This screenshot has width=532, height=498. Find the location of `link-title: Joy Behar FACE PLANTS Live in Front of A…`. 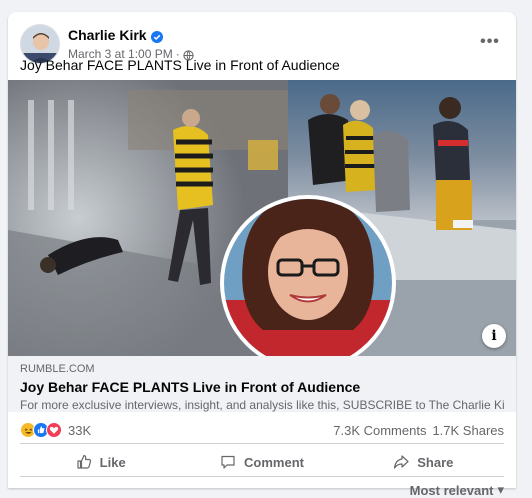

link-title: Joy Behar FACE PLANTS Live in Front of A… is located at coordinates (262, 387).